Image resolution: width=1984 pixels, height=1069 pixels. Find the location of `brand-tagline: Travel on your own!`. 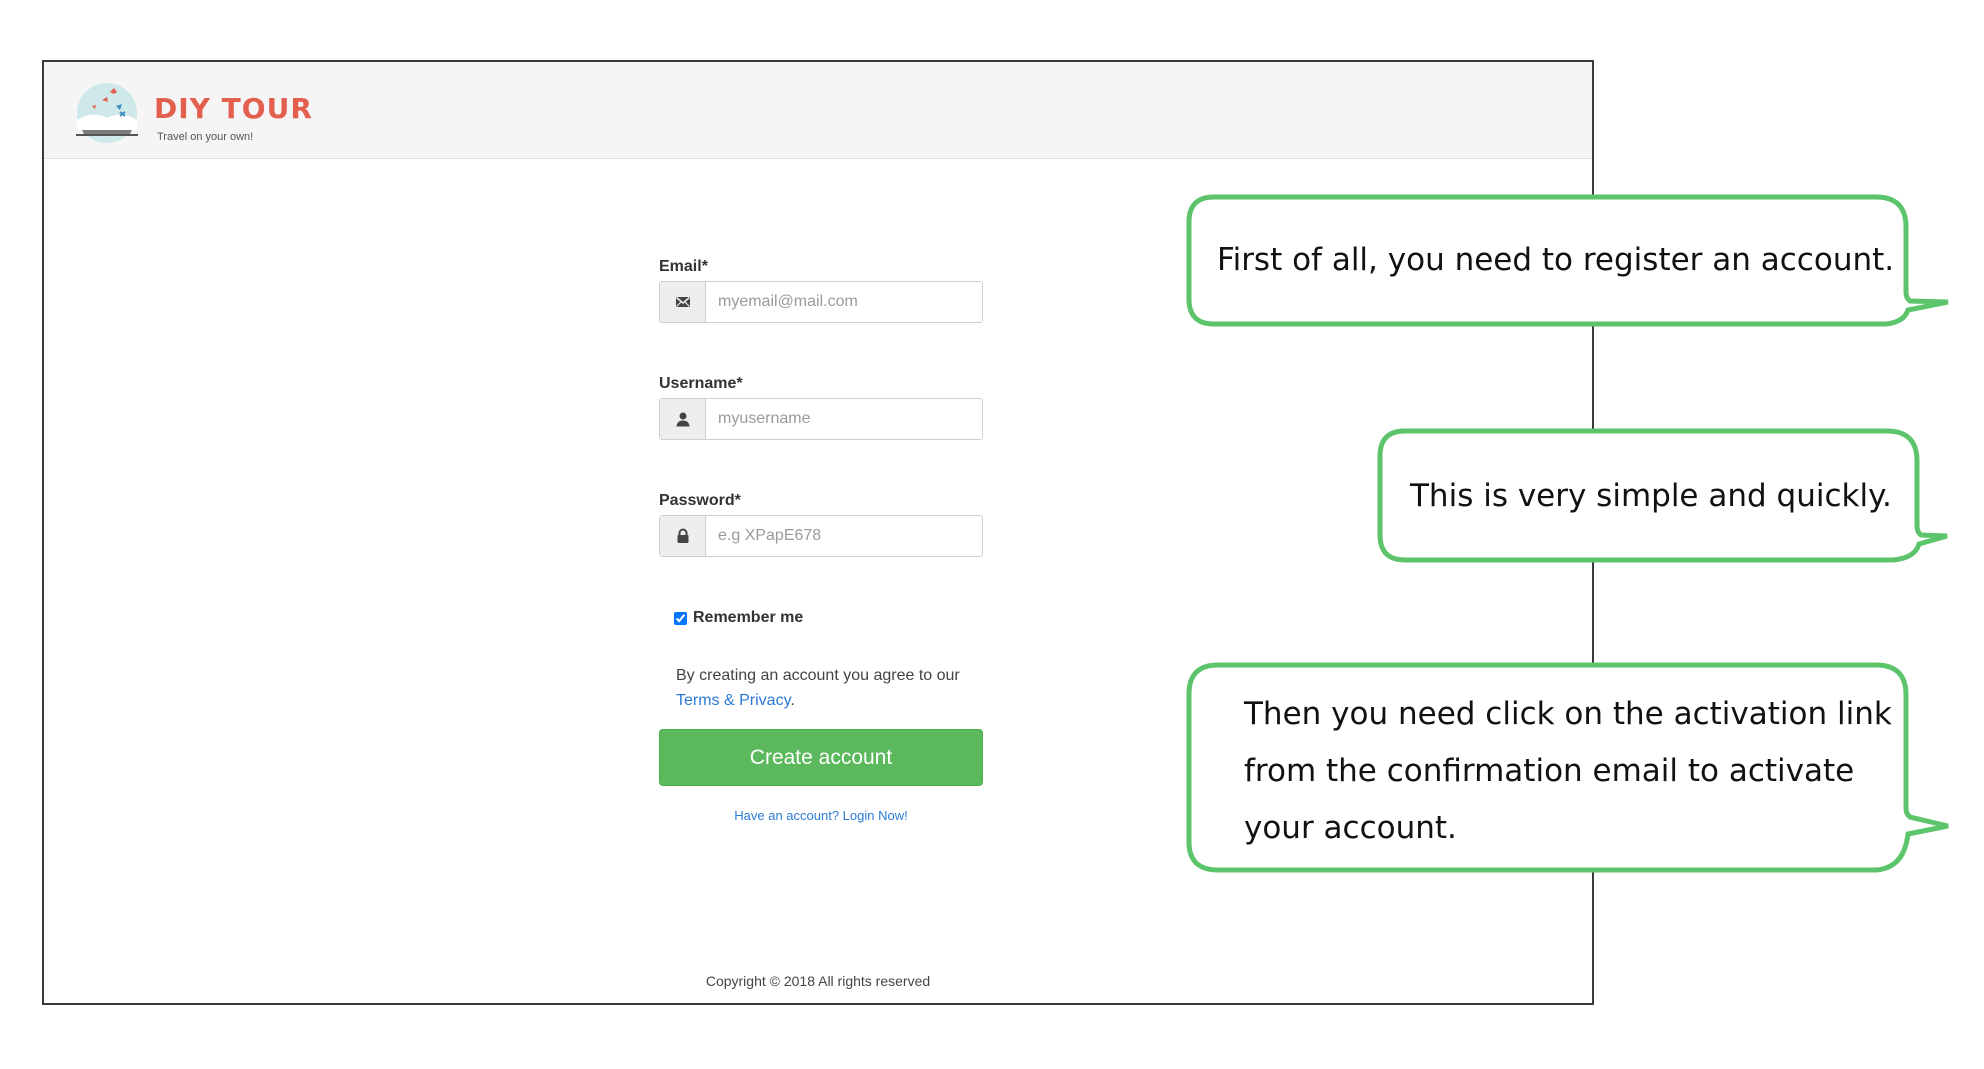

brand-tagline: Travel on your own! is located at coordinates (205, 137).